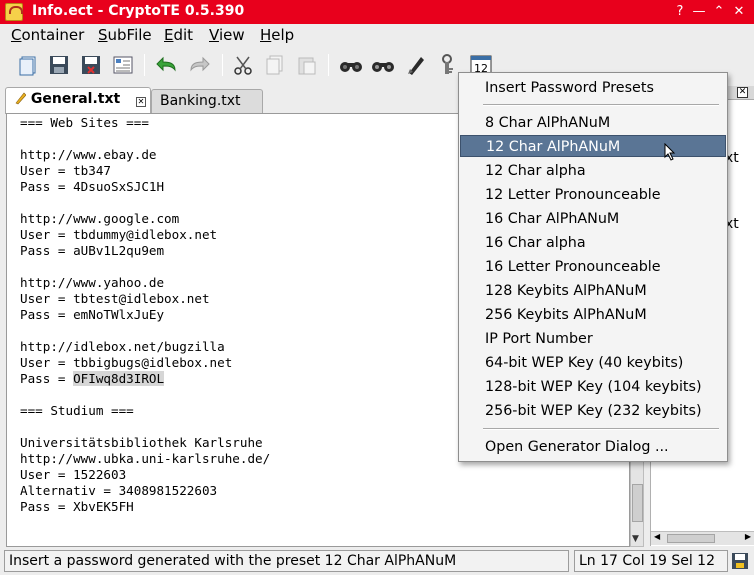 Image resolution: width=754 pixels, height=575 pixels. Describe the element at coordinates (47, 35) in the screenshot. I see `menu-container: Container` at that location.